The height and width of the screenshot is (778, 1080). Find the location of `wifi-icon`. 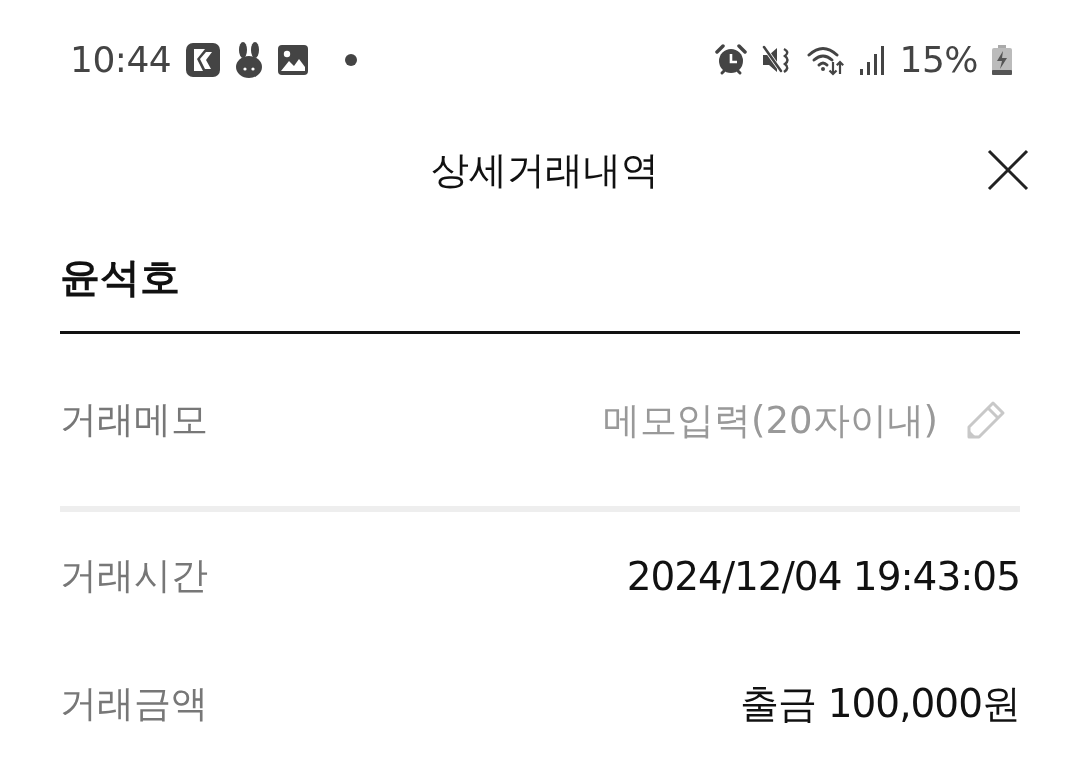

wifi-icon is located at coordinates (826, 60).